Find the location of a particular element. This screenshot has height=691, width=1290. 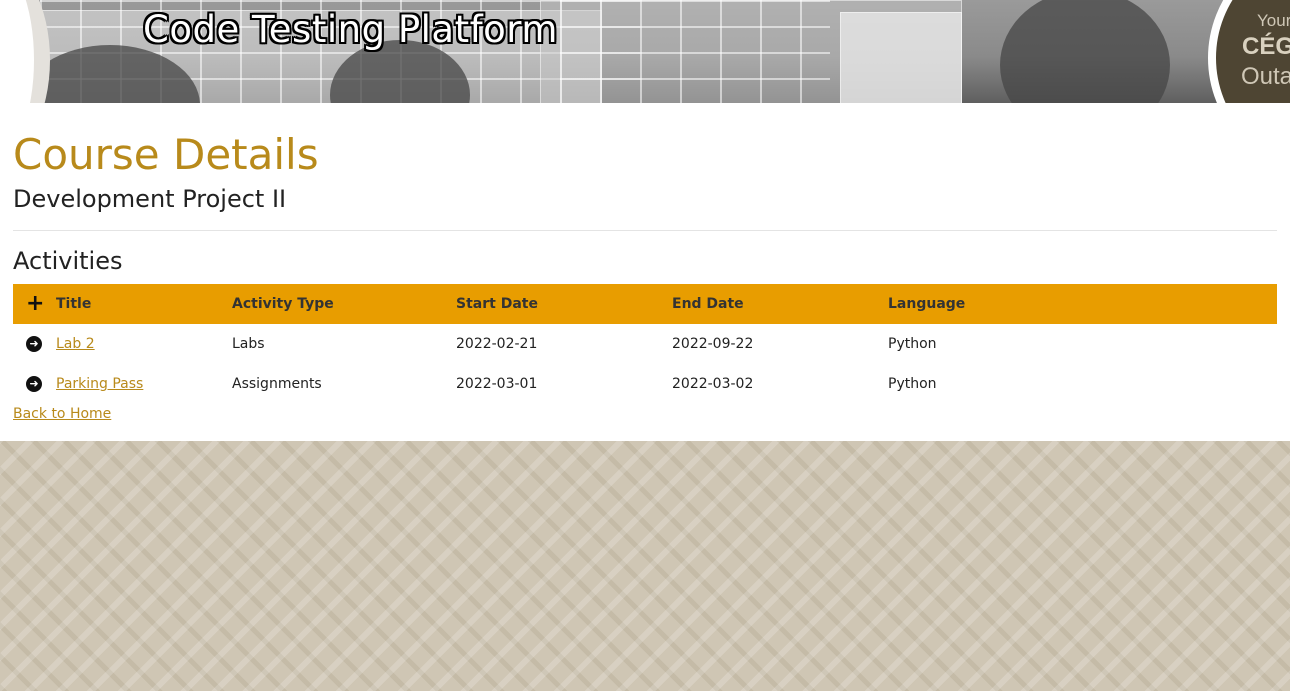

column-header-end-date: End Date is located at coordinates (708, 304).